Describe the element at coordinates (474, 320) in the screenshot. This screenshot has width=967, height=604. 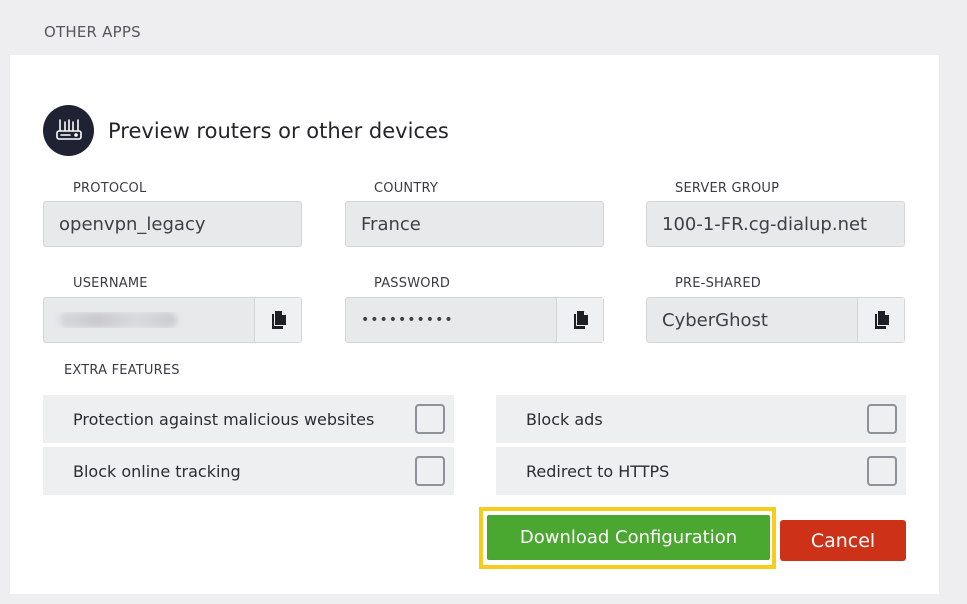
I see `password-field: ••••••••••` at that location.